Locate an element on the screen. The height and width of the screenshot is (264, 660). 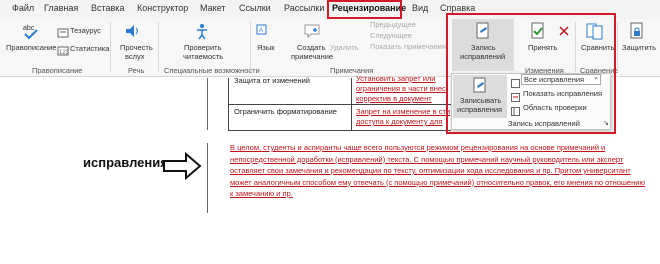
spelling-button: Правописание is located at coordinates (31, 47).